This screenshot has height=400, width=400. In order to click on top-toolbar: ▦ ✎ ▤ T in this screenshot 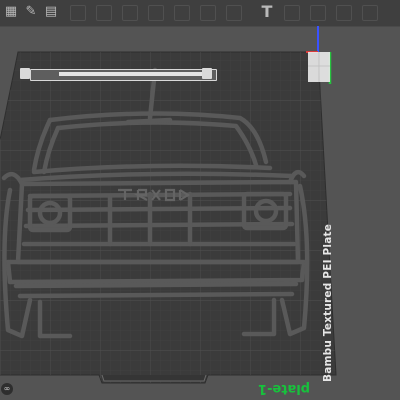, I will do `click(200, 13)`.